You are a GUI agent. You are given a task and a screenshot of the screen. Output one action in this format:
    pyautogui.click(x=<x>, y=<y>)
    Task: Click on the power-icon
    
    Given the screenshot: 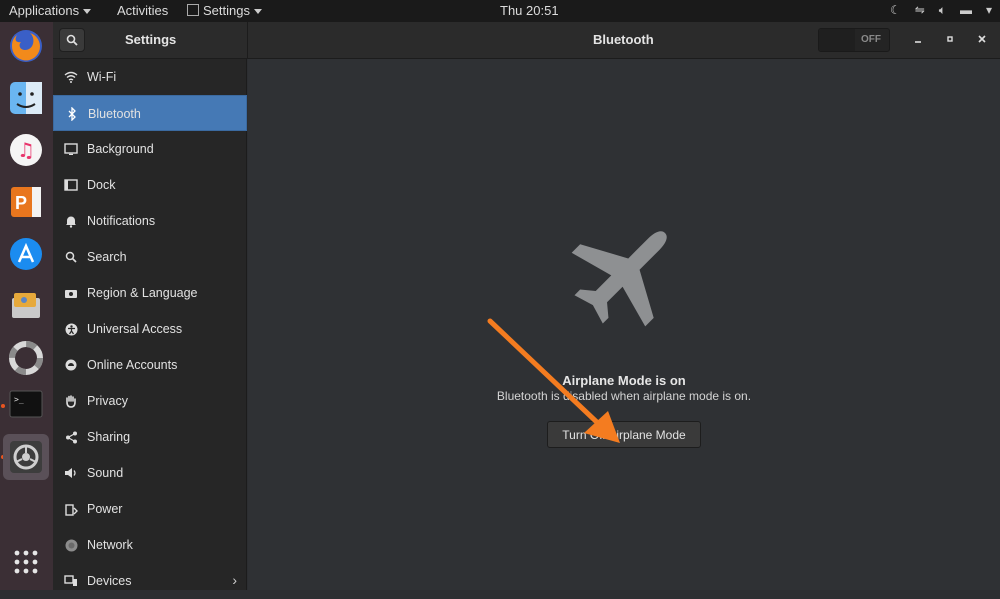 What is the action you would take?
    pyautogui.click(x=71, y=509)
    